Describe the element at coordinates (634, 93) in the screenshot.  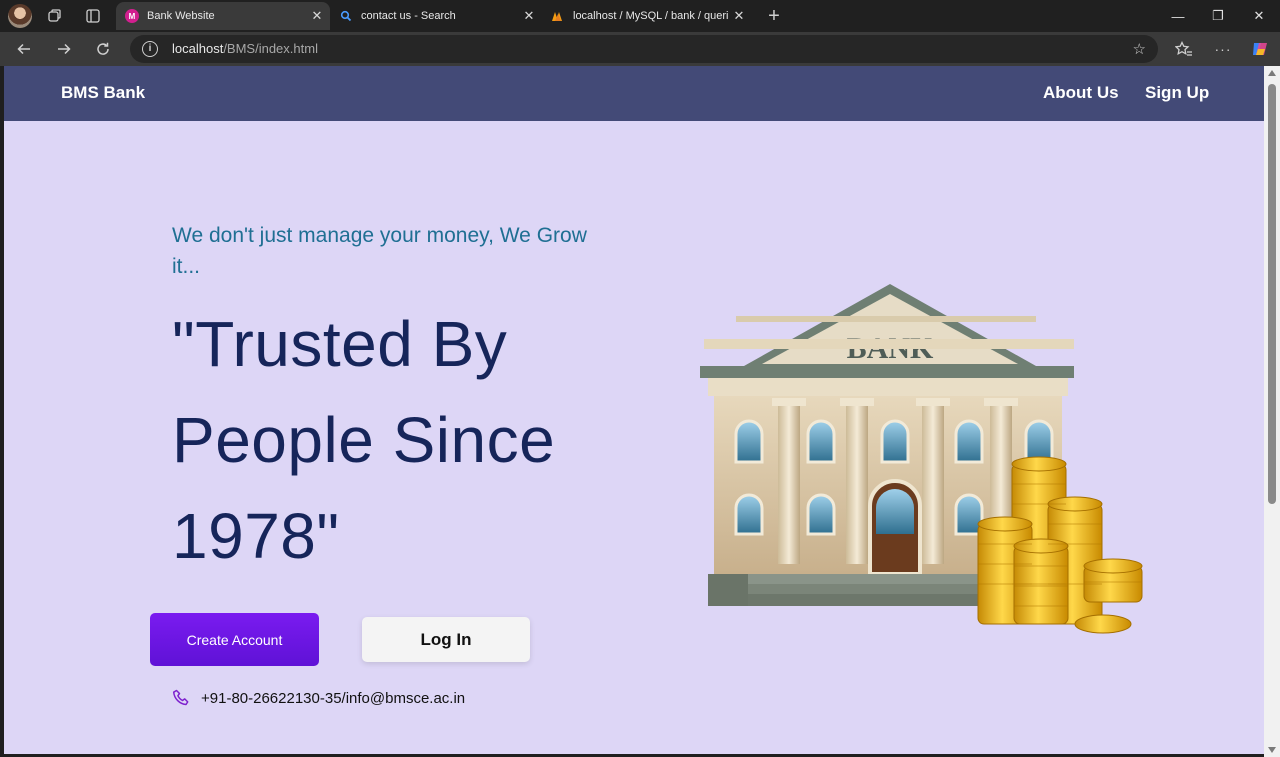
I see `site-header: BMS Bank About Us Sign Up` at that location.